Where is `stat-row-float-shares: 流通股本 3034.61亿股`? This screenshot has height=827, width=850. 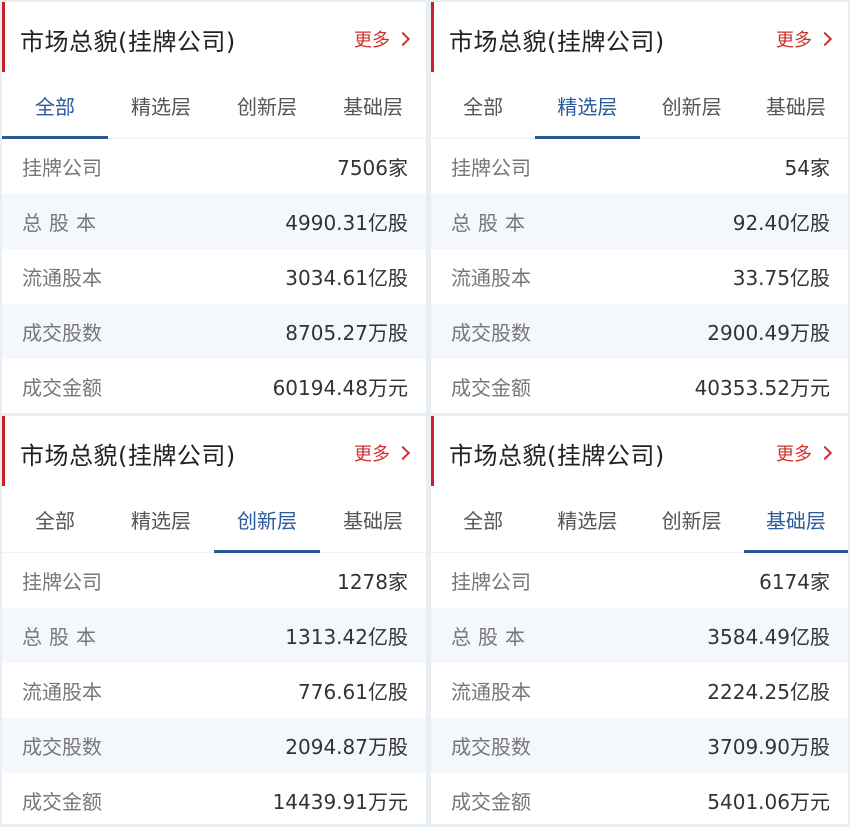 stat-row-float-shares: 流通股本 3034.61亿股 is located at coordinates (214, 276).